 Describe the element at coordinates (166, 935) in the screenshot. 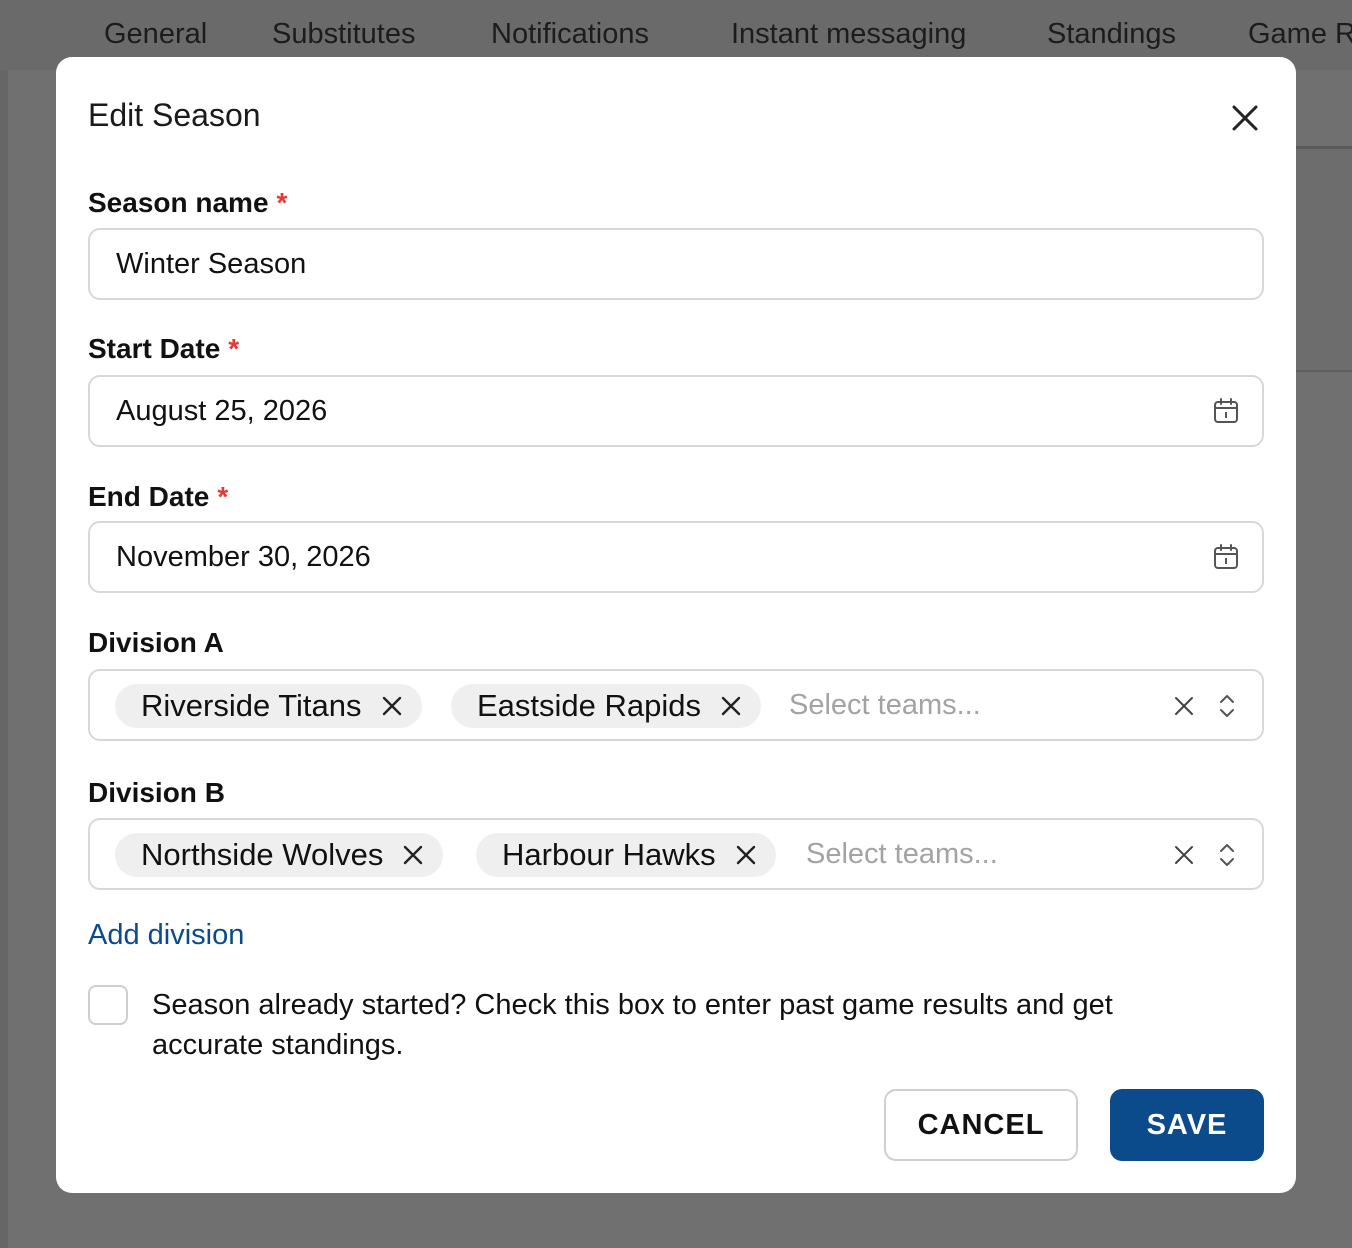

I see `add-division-link: Add division` at that location.